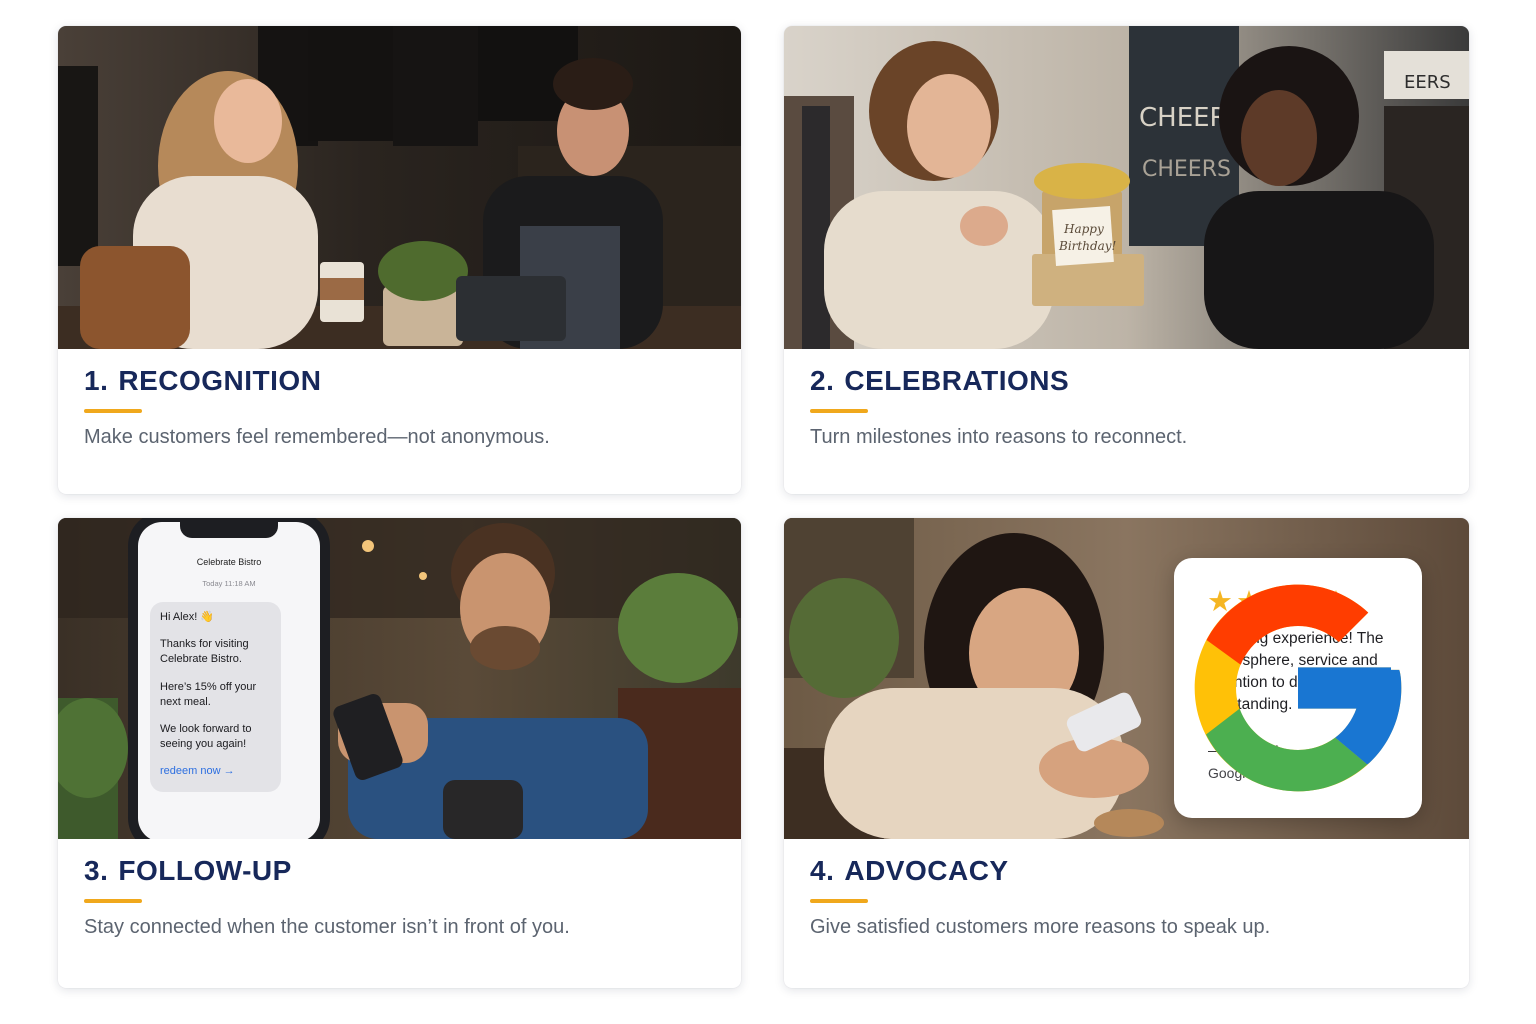 This screenshot has width=1536, height=1024. I want to click on phone-notch, so click(229, 530).